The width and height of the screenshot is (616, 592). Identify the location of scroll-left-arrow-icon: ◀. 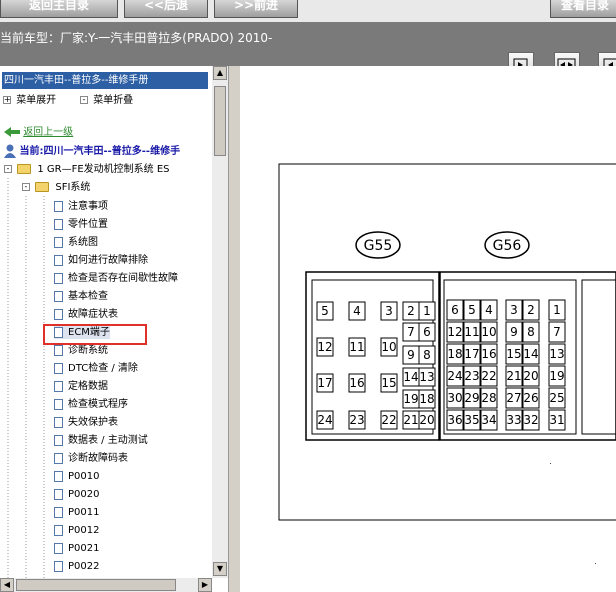
(7, 585).